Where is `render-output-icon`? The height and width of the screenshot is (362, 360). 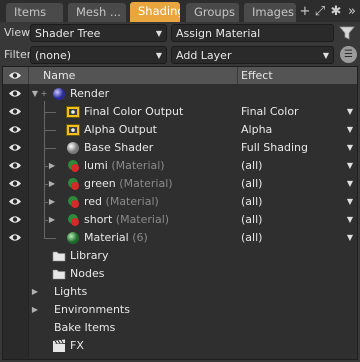 render-output-icon is located at coordinates (73, 130).